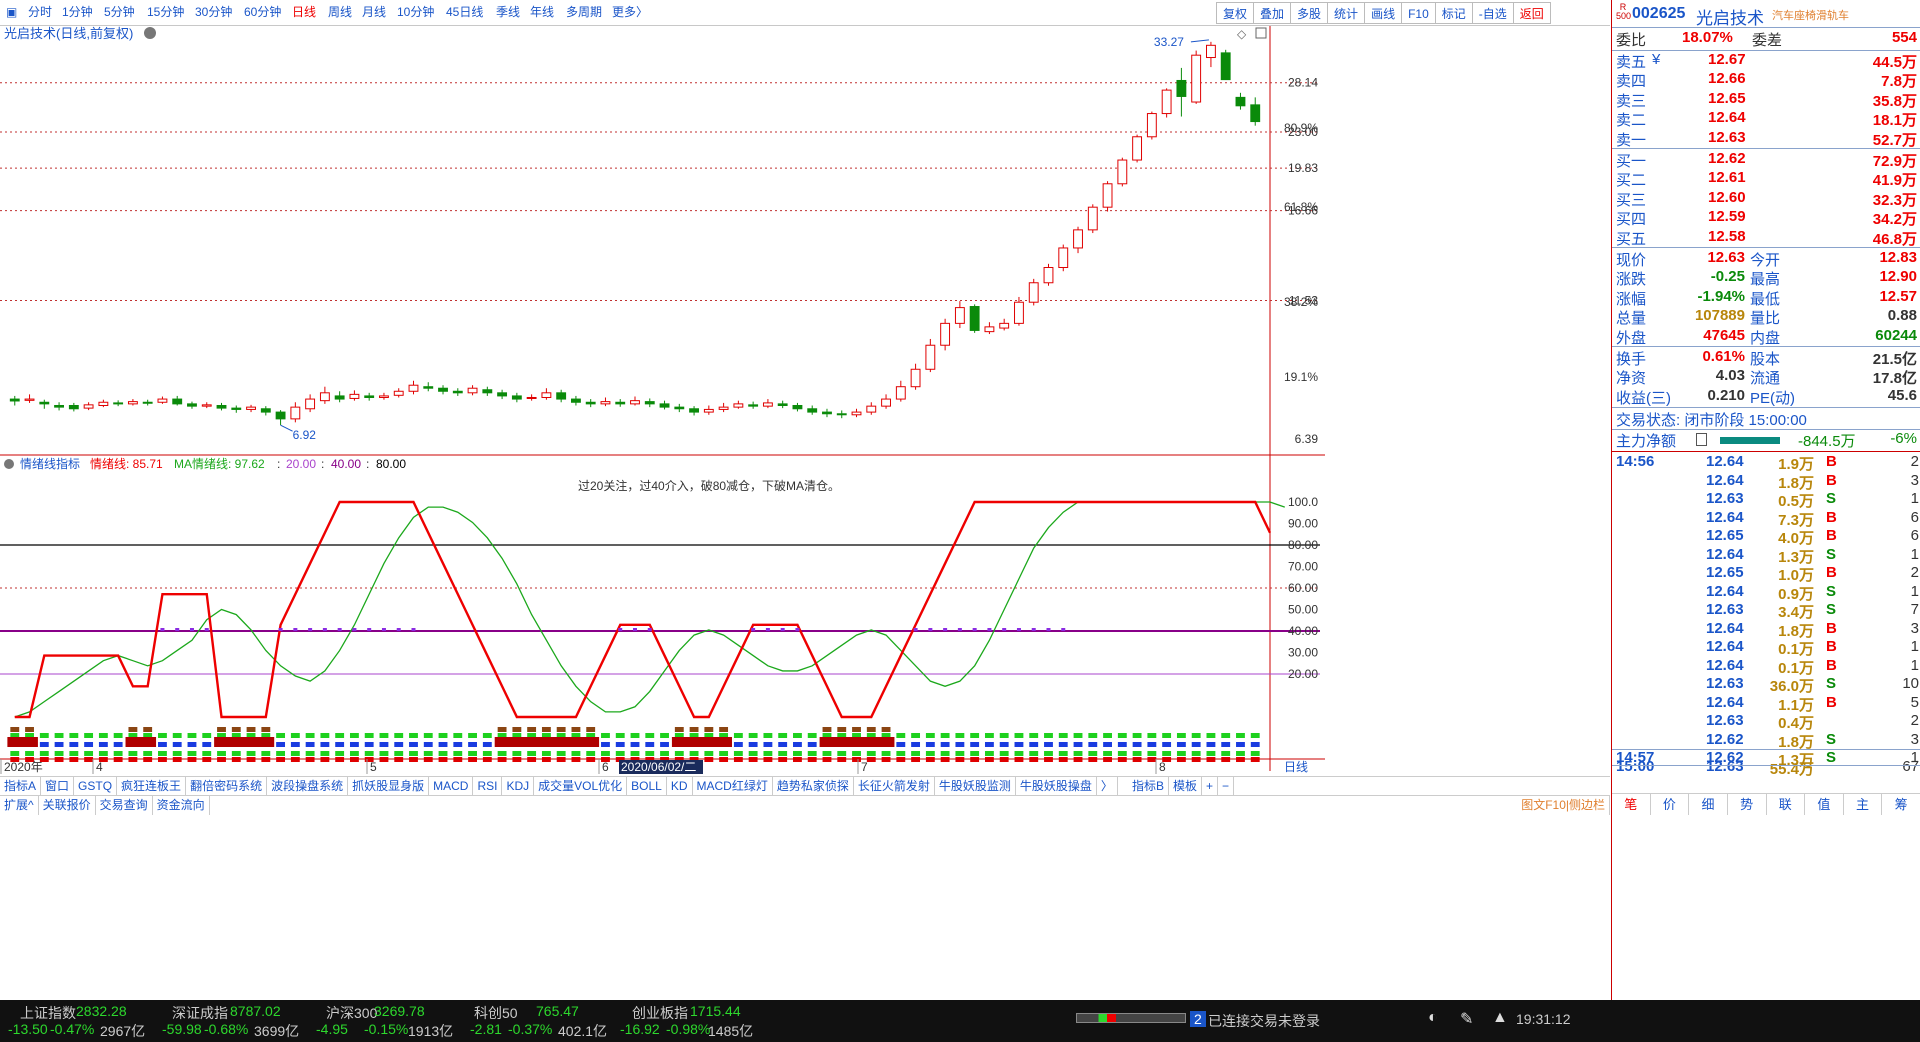  What do you see at coordinates (398, 629) in the screenshot?
I see `signal-dot` at bounding box center [398, 629].